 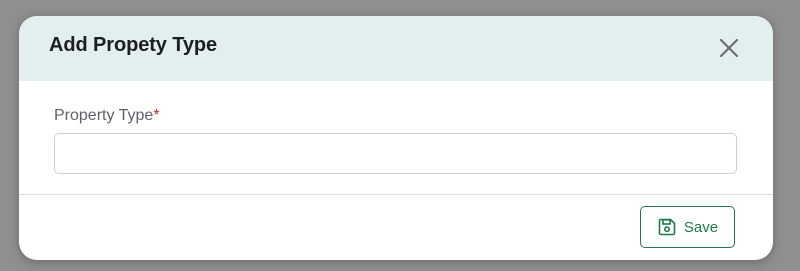 I want to click on close-icon, so click(x=729, y=50).